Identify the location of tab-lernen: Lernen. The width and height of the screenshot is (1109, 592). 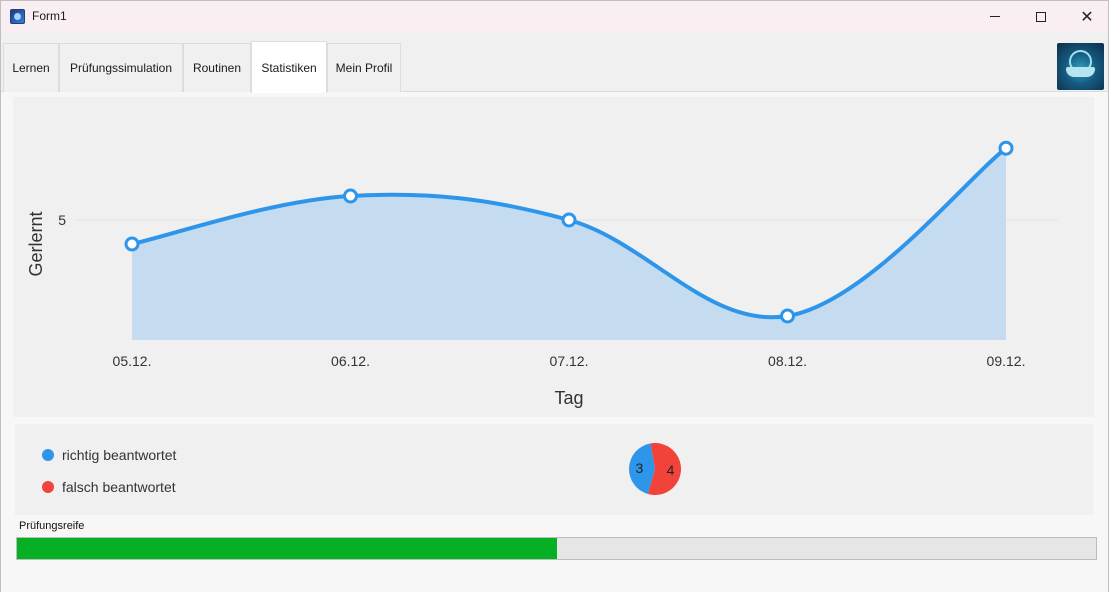
(31, 67).